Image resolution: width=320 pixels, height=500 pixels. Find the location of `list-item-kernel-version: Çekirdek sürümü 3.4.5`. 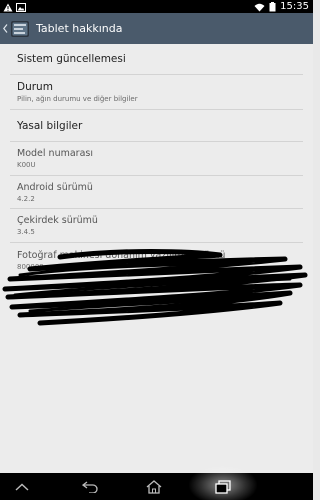

list-item-kernel-version: Çekirdek sürümü 3.4.5 is located at coordinates (156, 226).